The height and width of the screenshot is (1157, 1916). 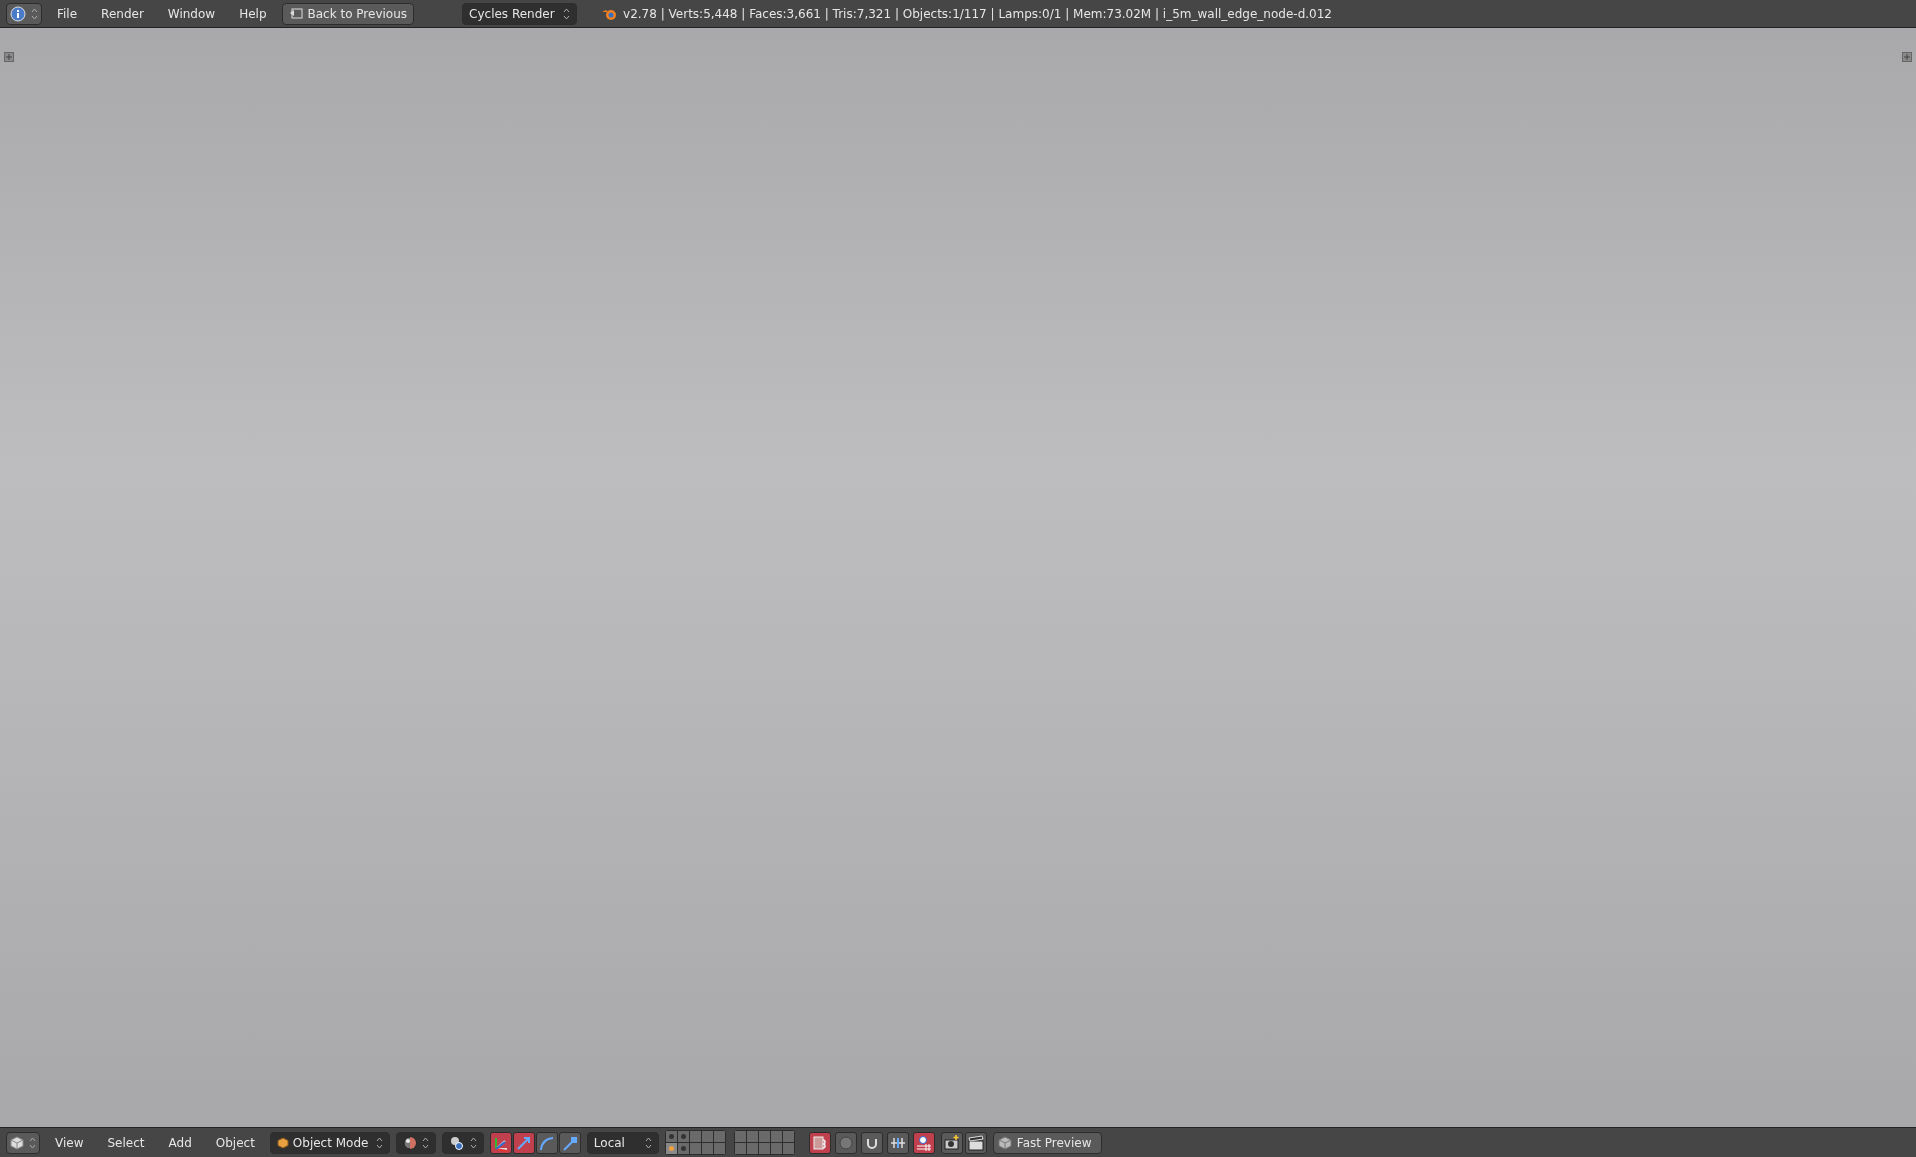 I want to click on pivot-icon, so click(x=456, y=1142).